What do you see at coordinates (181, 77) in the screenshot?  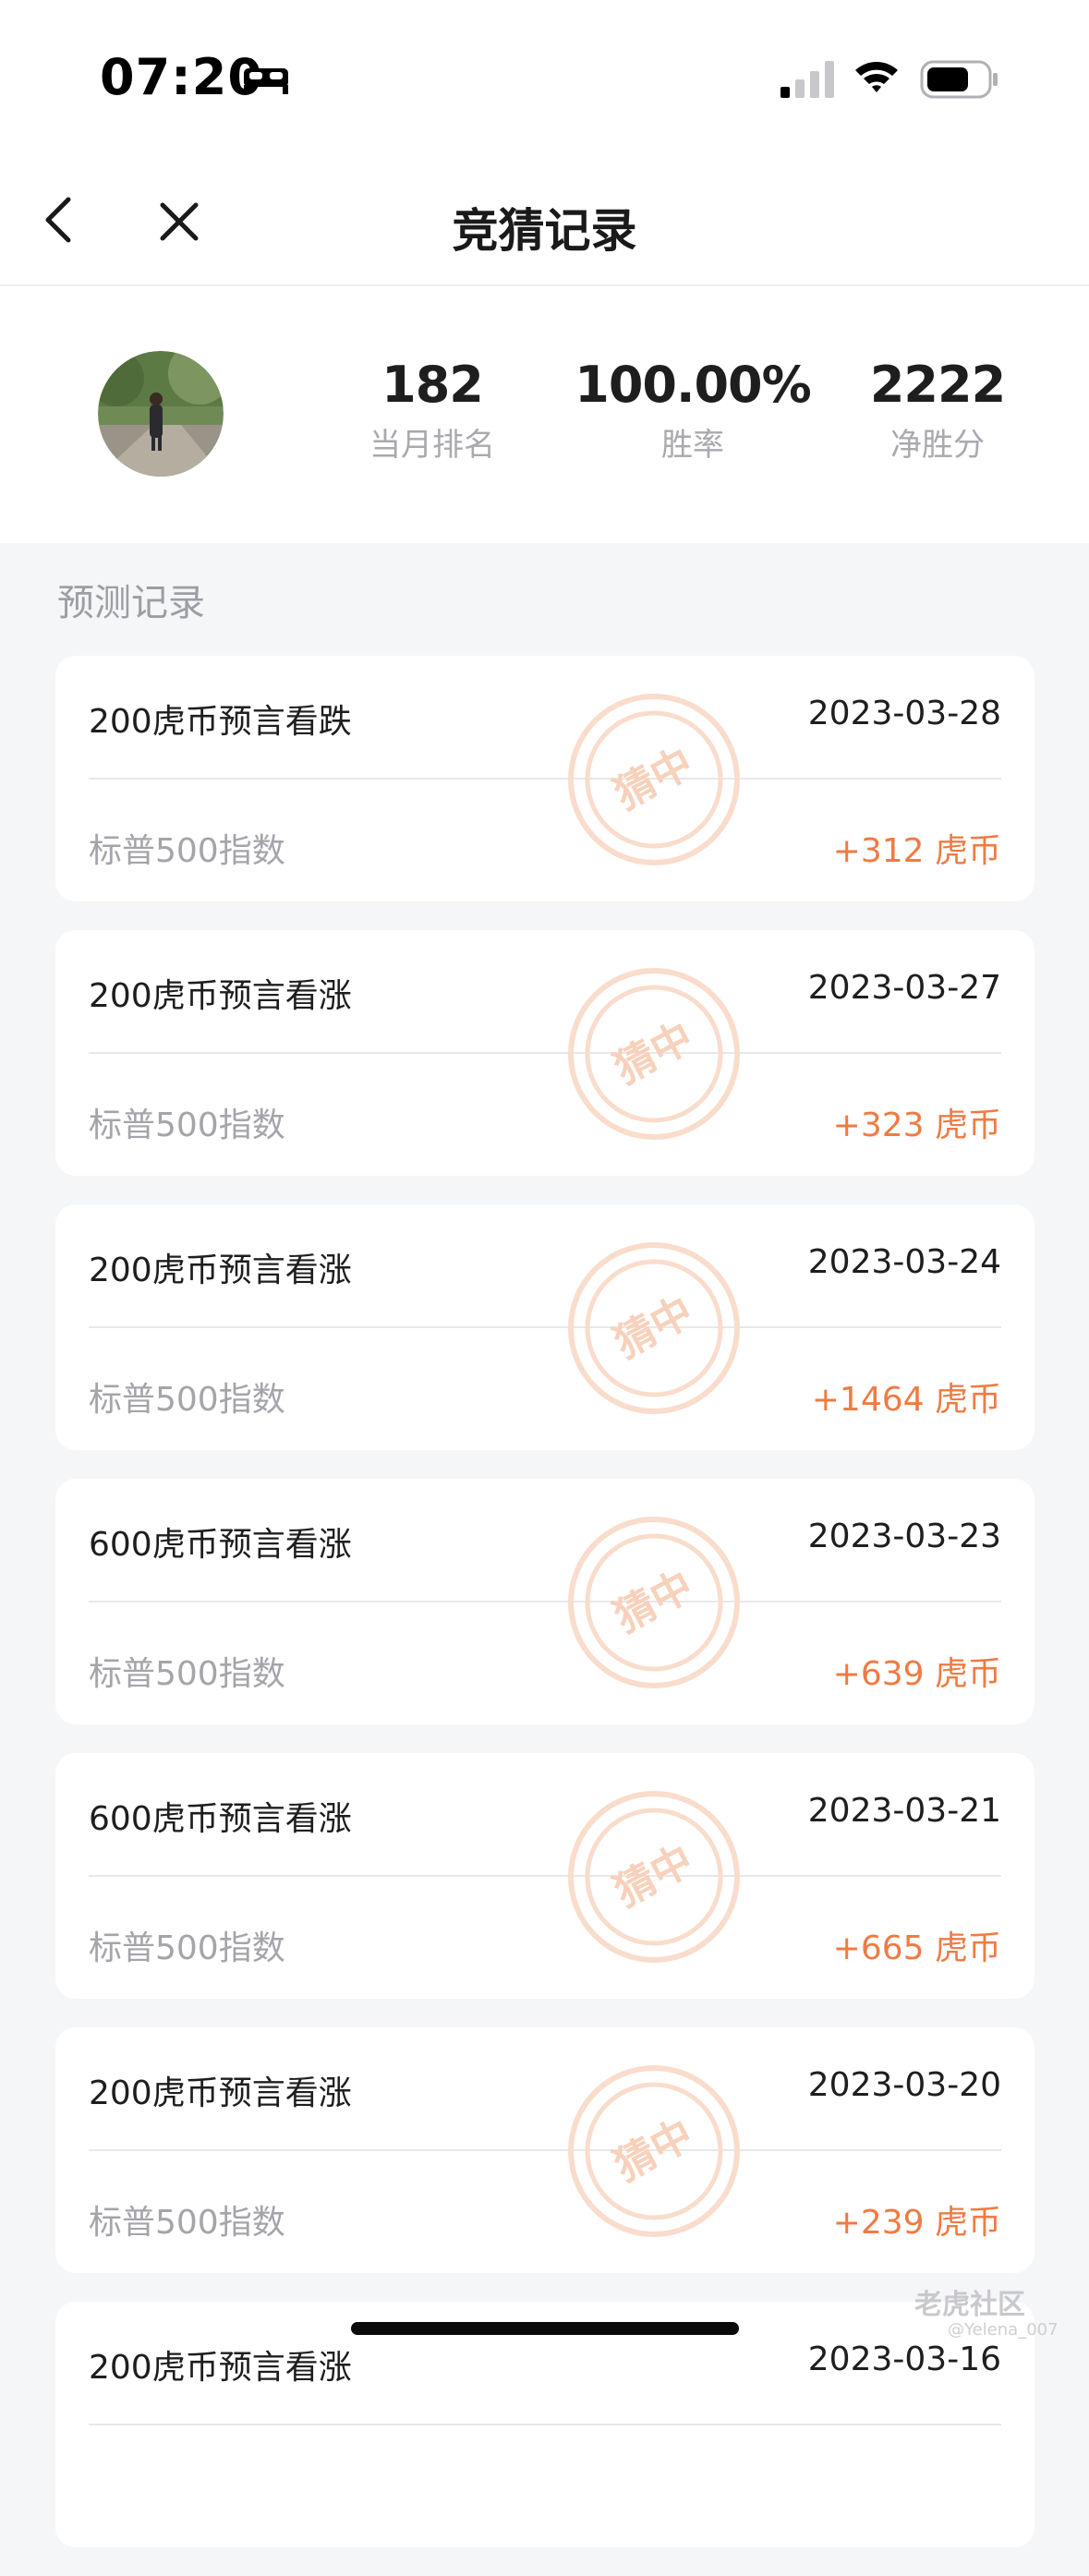 I see `status-time: 07:20` at bounding box center [181, 77].